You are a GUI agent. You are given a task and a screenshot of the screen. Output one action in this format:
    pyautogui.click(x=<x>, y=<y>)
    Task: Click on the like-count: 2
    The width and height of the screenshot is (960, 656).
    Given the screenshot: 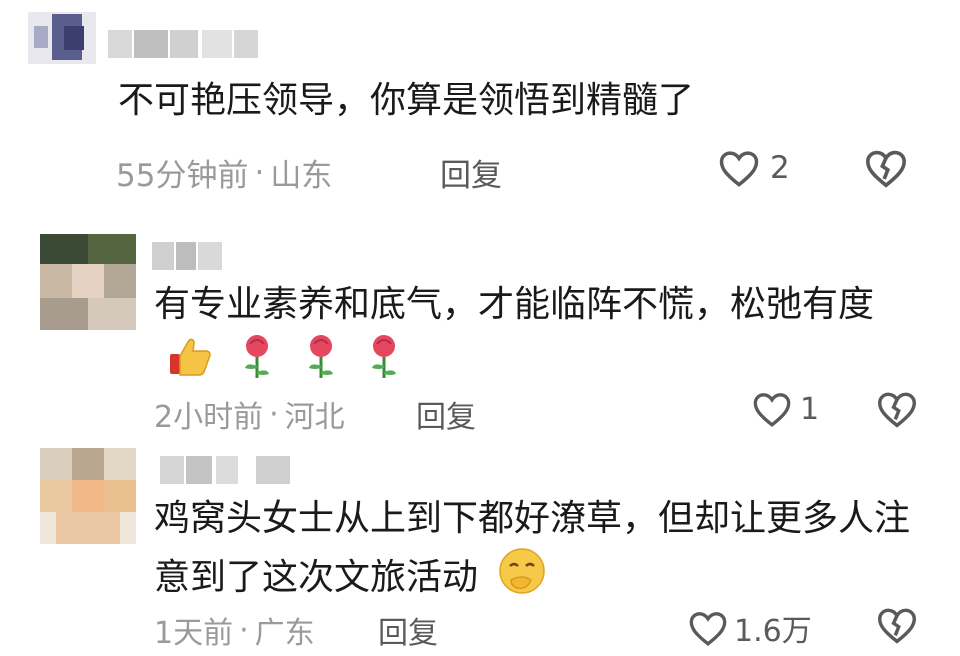 What is the action you would take?
    pyautogui.click(x=780, y=168)
    